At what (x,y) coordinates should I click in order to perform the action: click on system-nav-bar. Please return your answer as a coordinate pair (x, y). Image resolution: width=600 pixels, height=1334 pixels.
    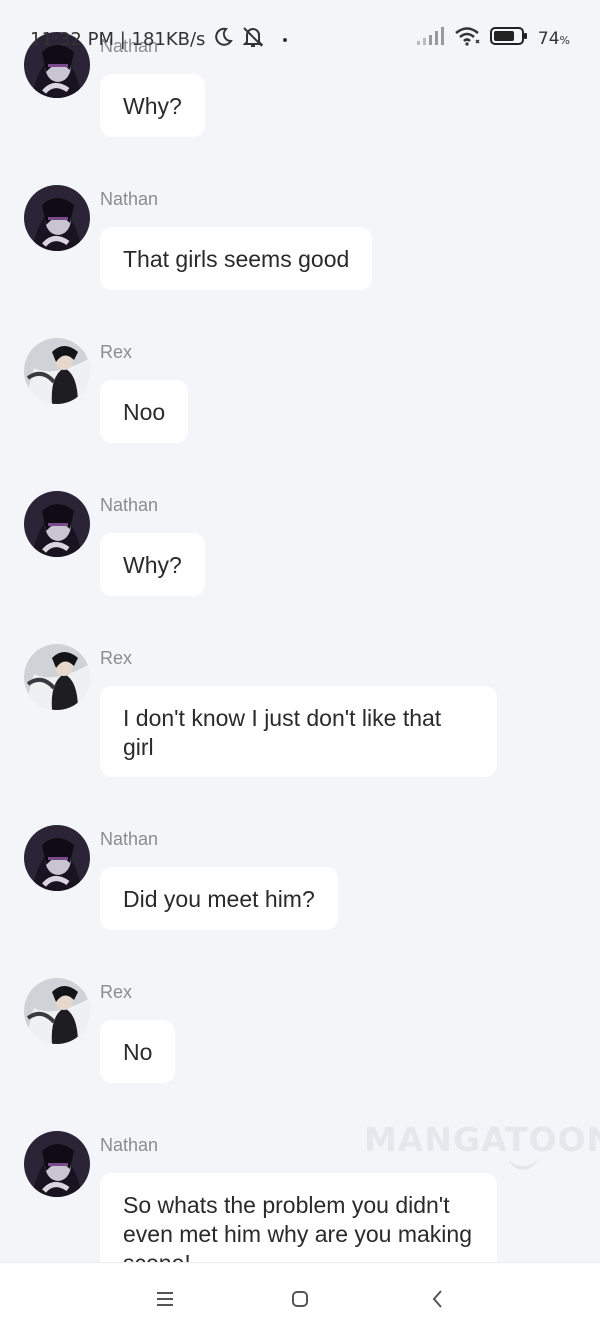
    Looking at the image, I should click on (300, 1298).